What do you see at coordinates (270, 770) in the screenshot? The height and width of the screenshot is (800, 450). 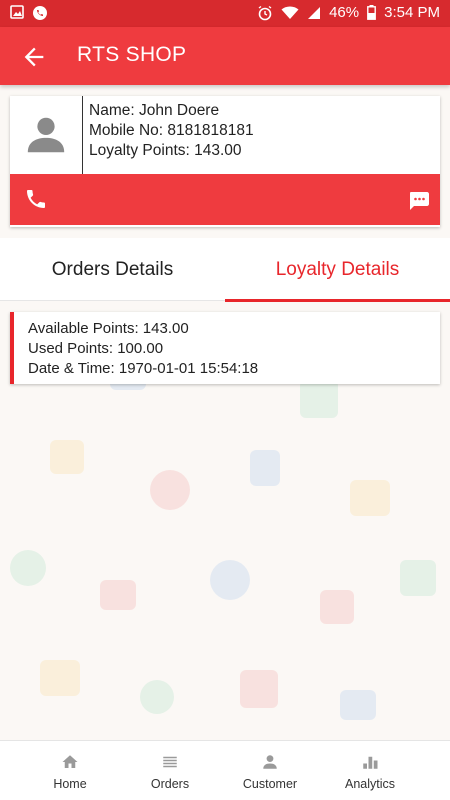 I see `nav-customer: Customer` at bounding box center [270, 770].